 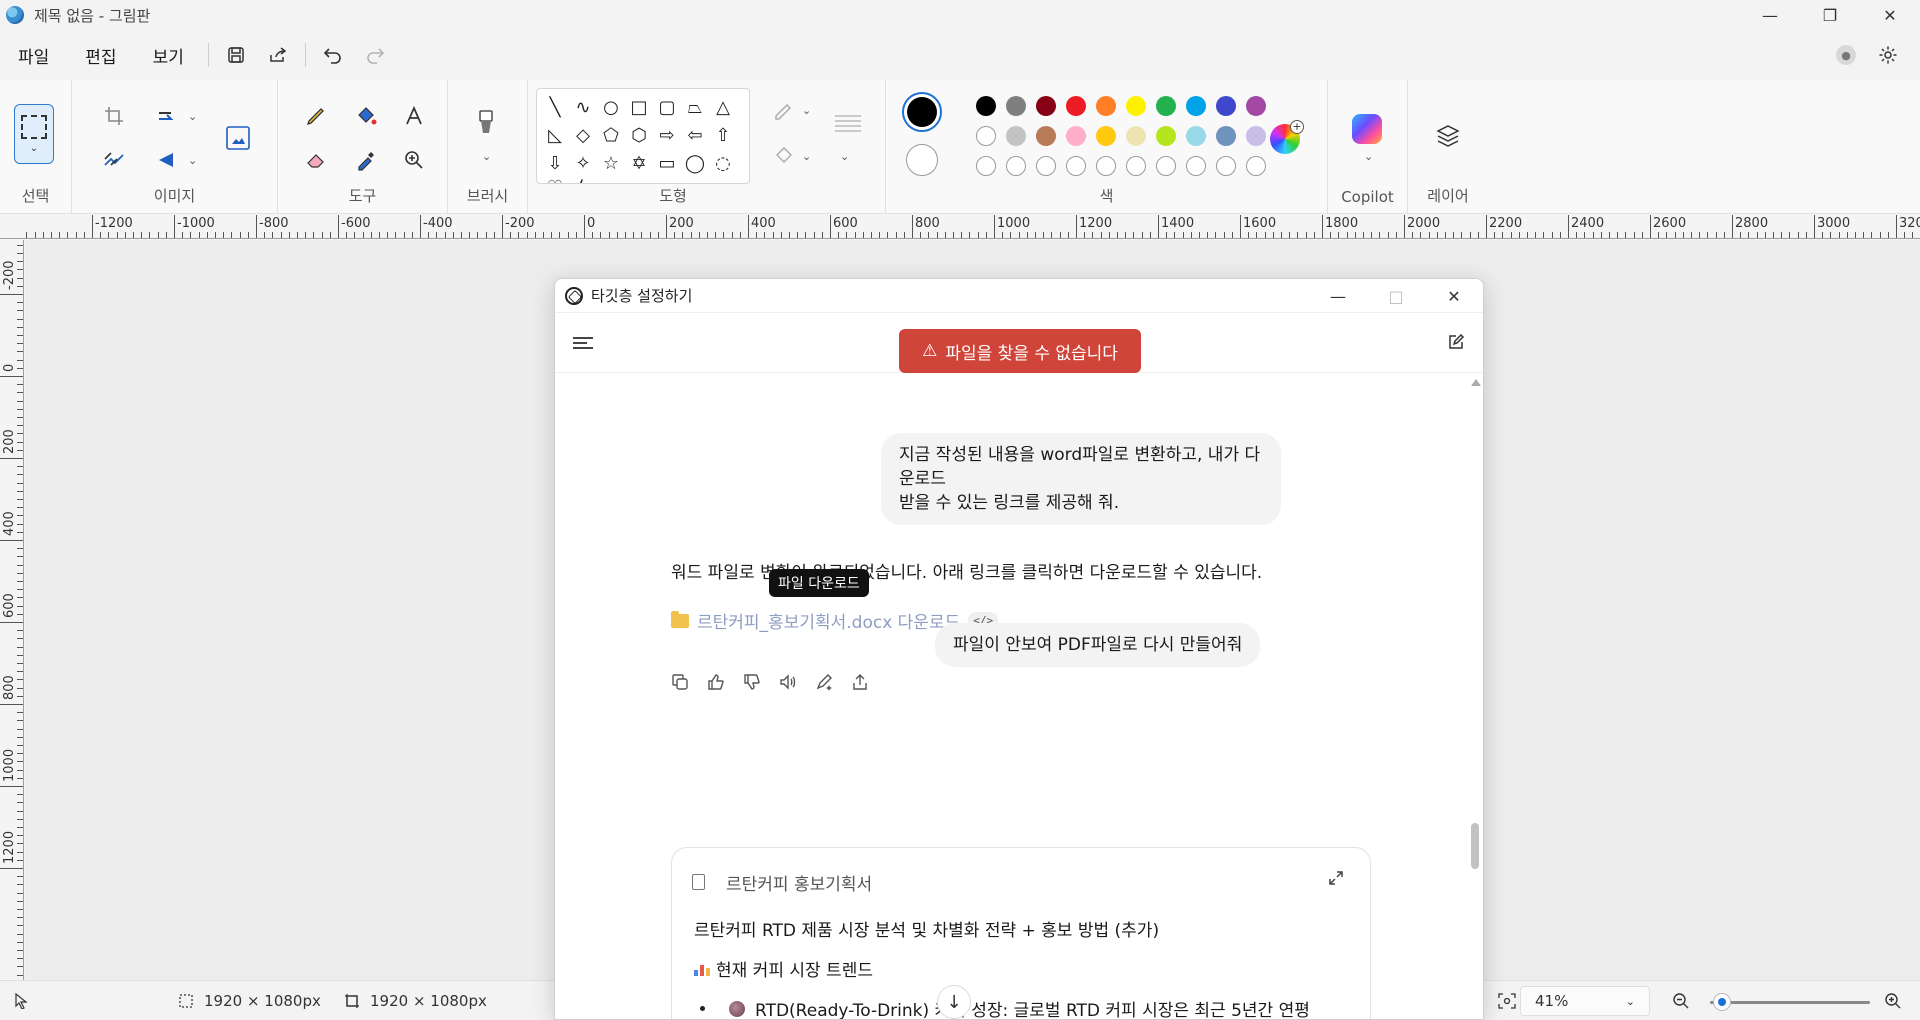 I want to click on fill-bucket-icon, so click(x=366, y=116).